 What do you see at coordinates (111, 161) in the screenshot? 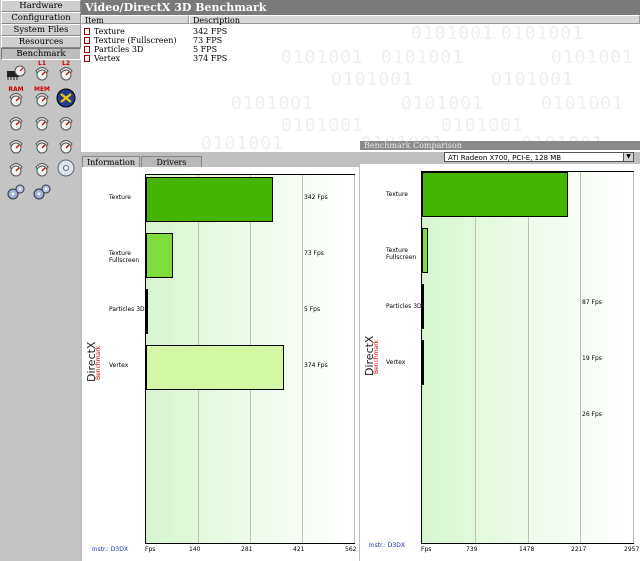
I see `tab-information: Information` at bounding box center [111, 161].